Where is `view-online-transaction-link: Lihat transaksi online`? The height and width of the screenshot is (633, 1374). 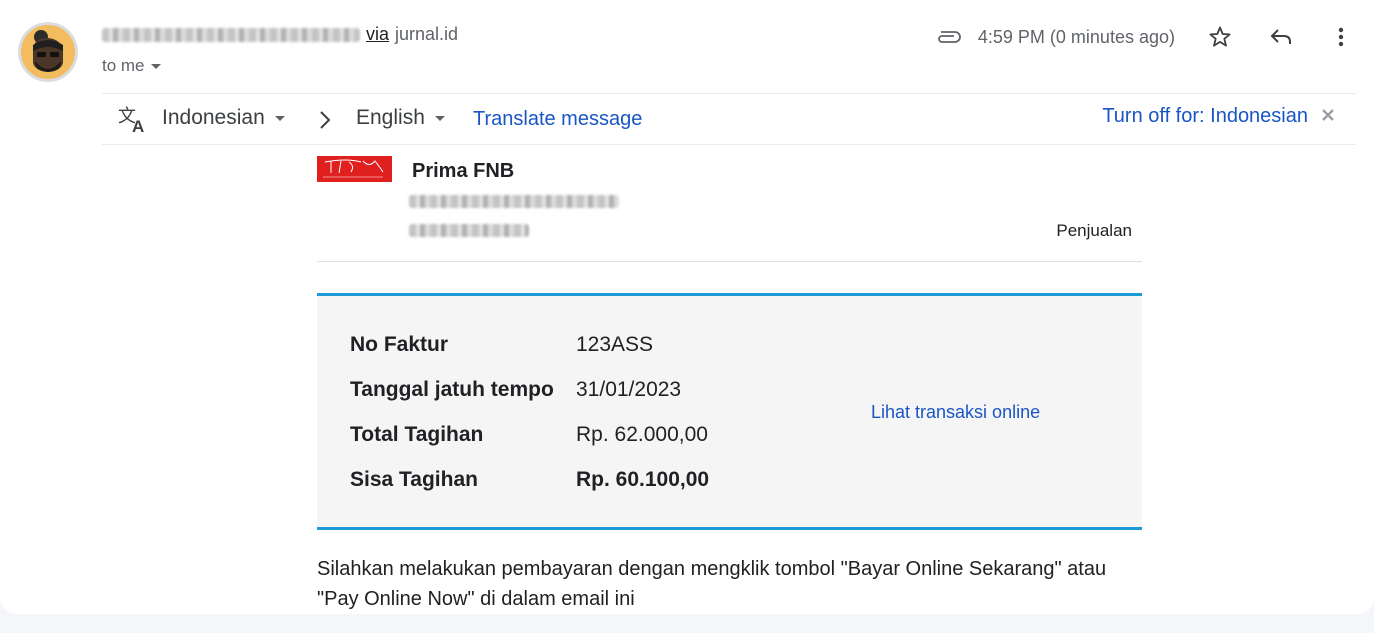 view-online-transaction-link: Lihat transaksi online is located at coordinates (955, 412).